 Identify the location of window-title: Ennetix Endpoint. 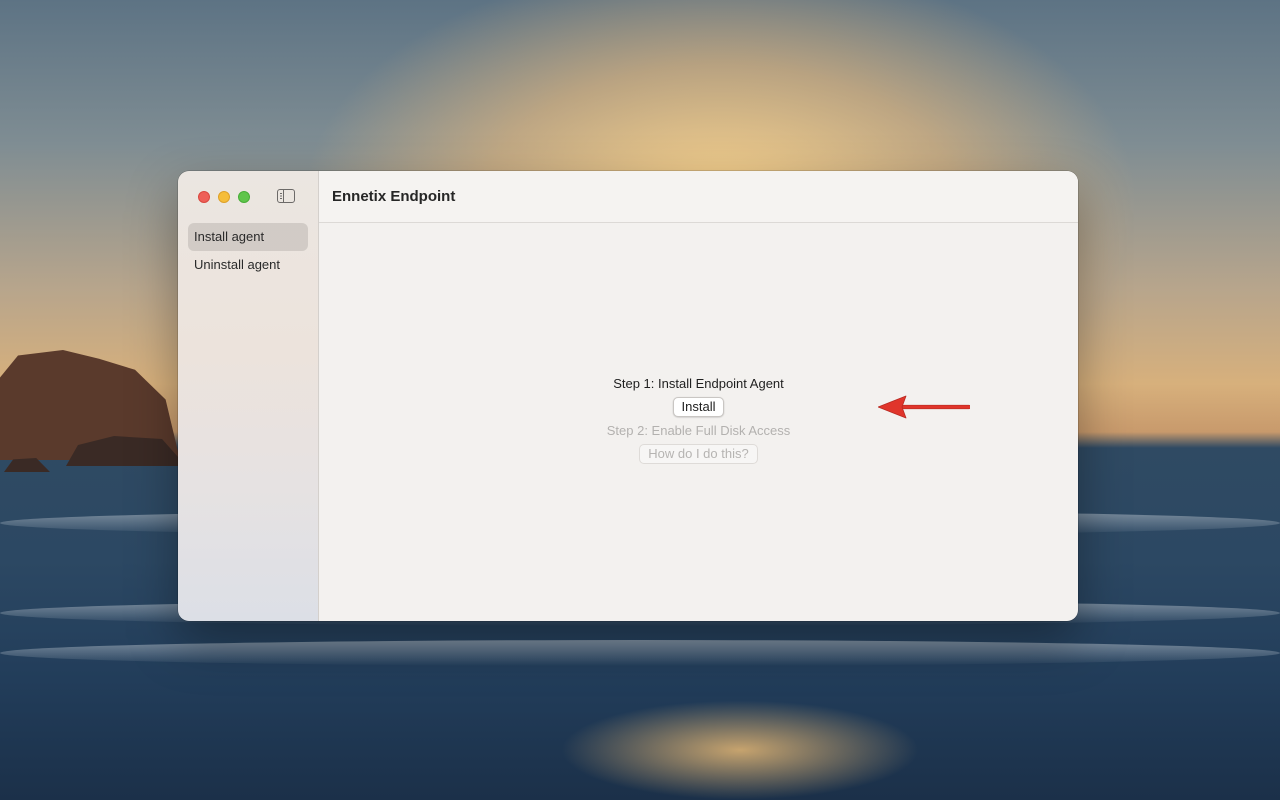
(394, 196).